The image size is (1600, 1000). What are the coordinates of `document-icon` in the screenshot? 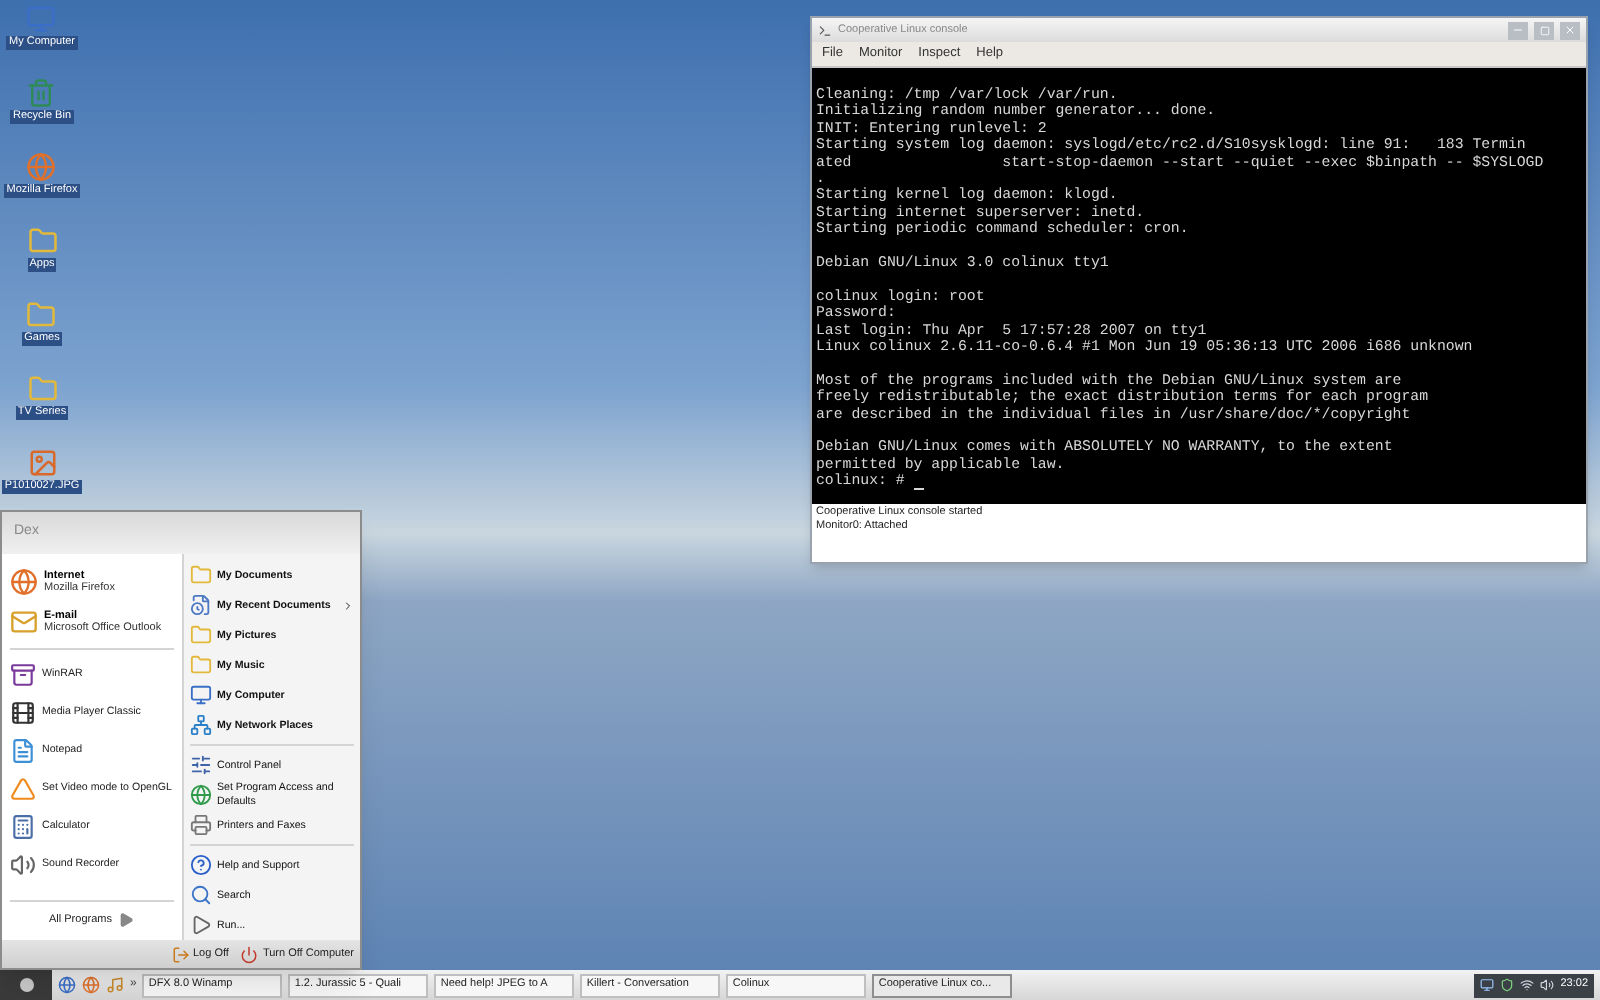 It's located at (23, 751).